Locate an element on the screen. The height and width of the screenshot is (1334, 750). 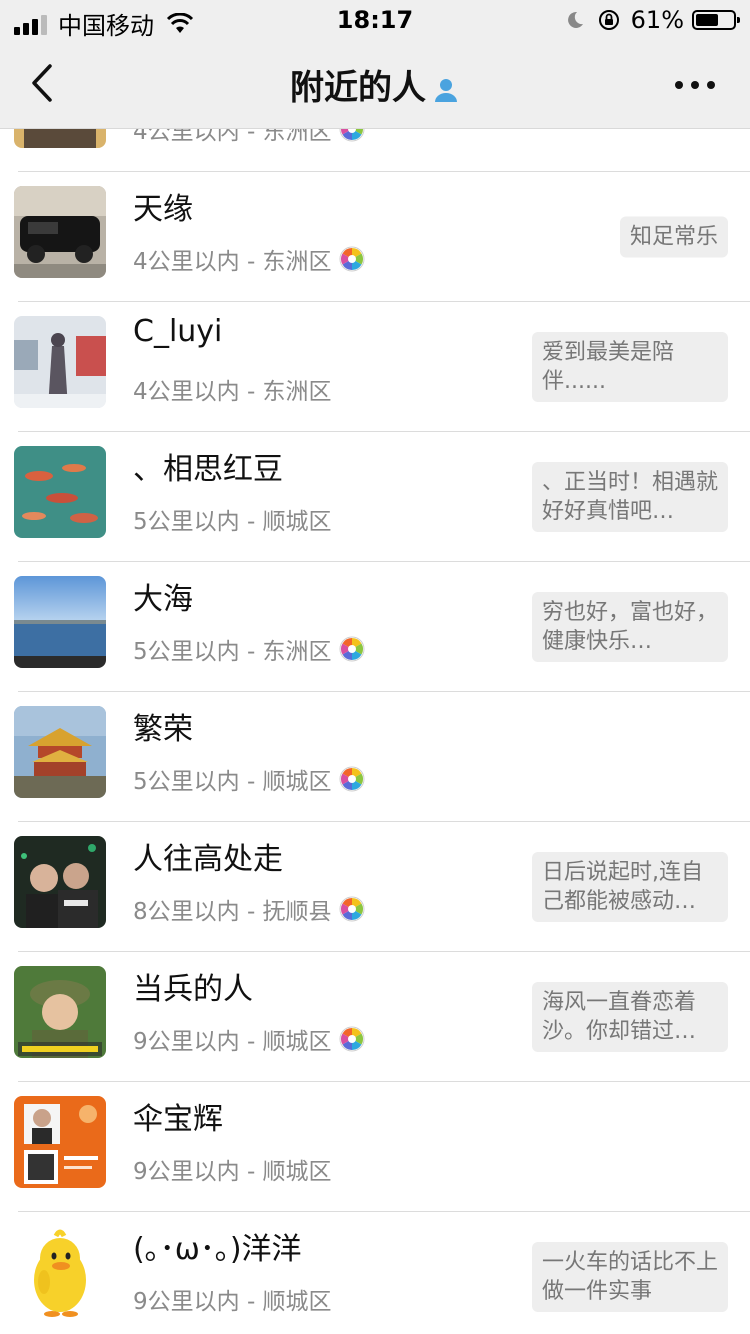
signature-bubble: 一火车的话比不上做一件实事 is located at coordinates (630, 1277).